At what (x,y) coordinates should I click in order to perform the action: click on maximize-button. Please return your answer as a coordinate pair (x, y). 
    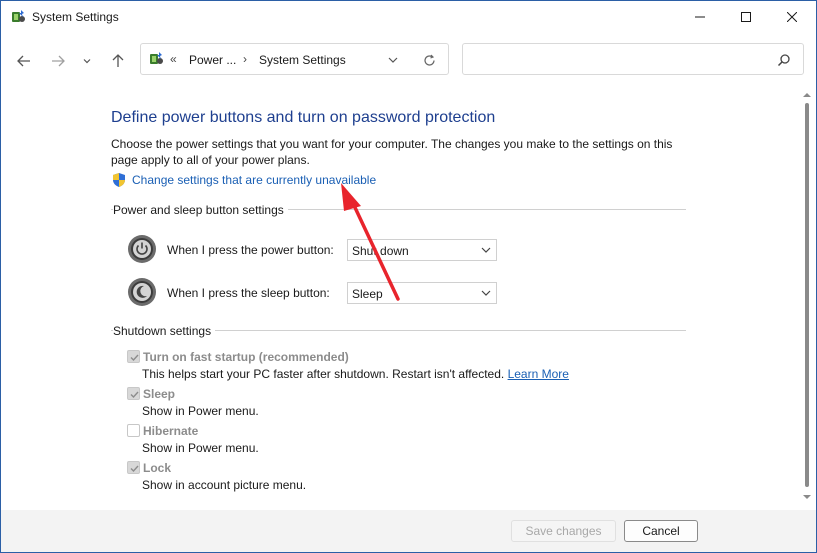
    Looking at the image, I should click on (746, 17).